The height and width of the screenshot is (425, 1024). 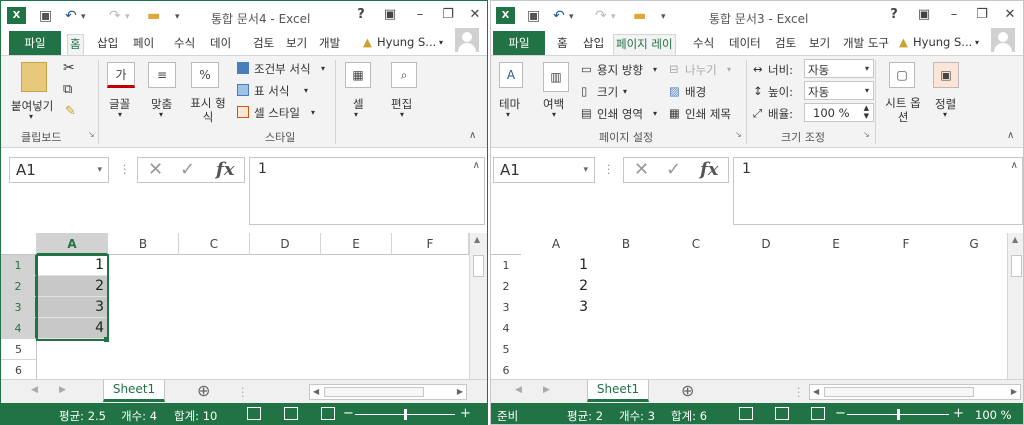 I want to click on scroll-right-icon: ▶, so click(x=1014, y=391).